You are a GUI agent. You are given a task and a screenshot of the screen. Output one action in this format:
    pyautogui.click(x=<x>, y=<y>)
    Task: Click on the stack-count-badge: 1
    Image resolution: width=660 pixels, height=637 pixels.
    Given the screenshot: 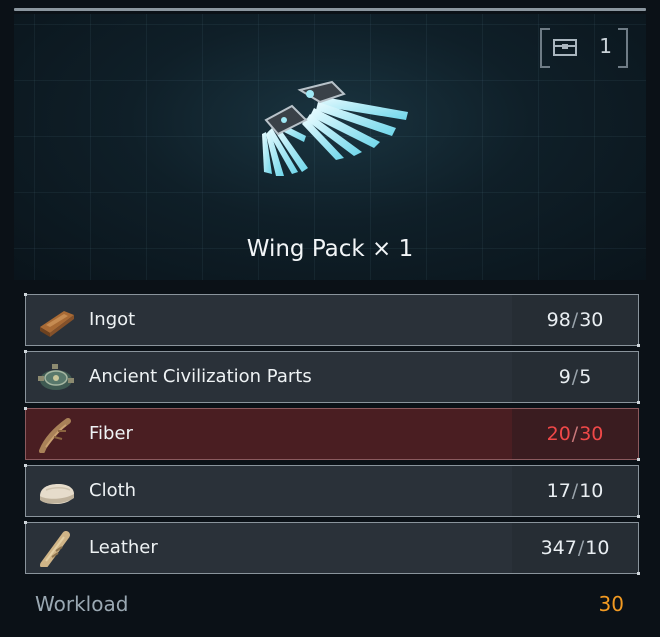 What is the action you would take?
    pyautogui.click(x=584, y=48)
    